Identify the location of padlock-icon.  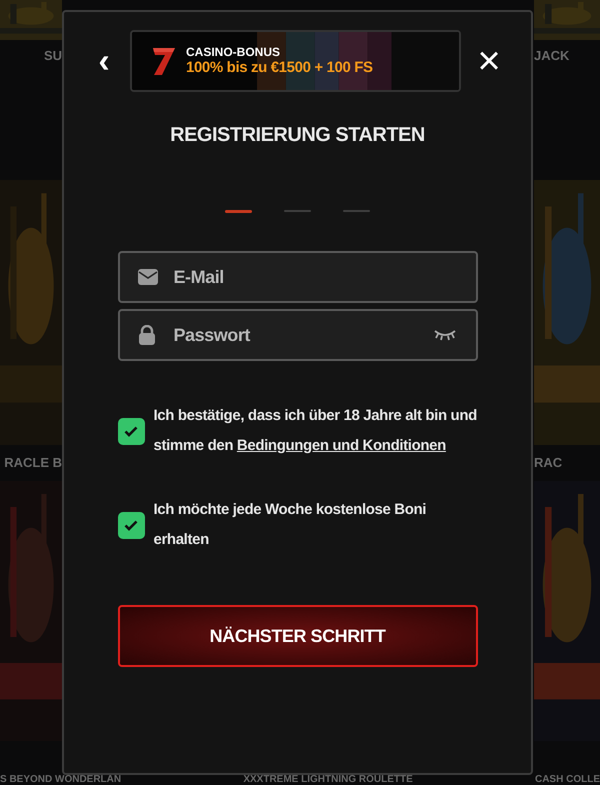
(147, 335).